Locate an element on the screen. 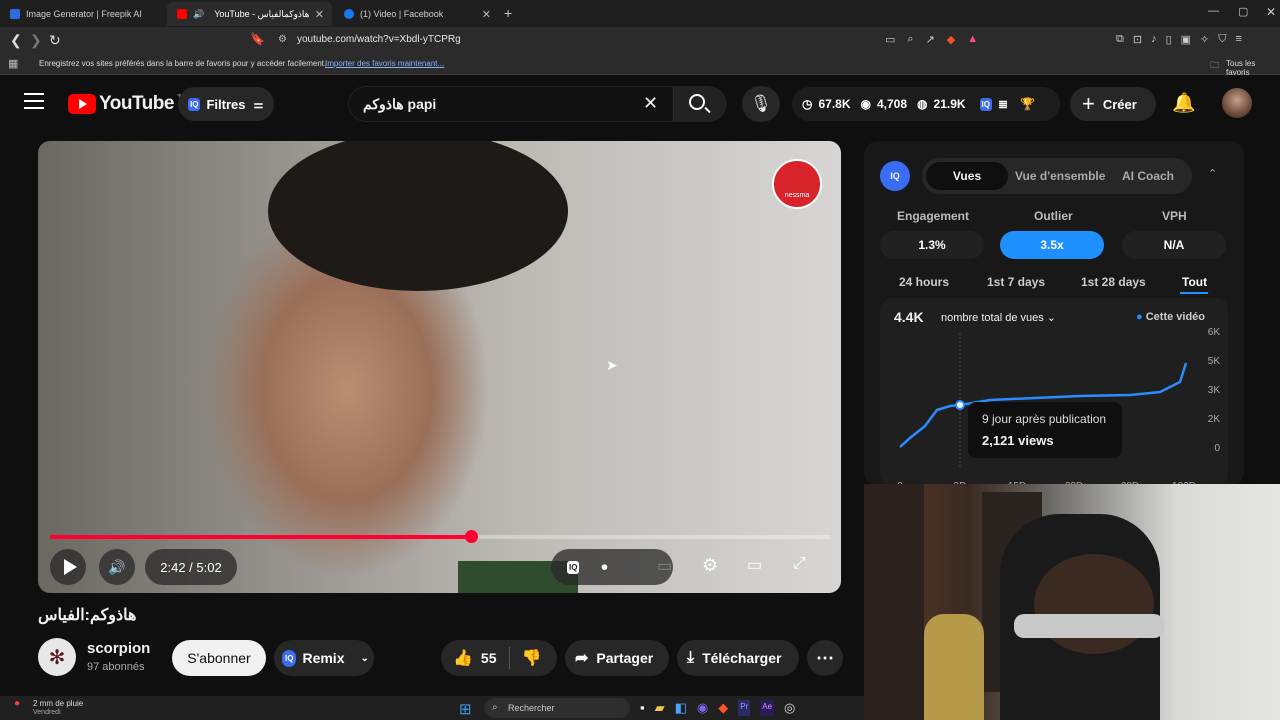 The image size is (1280, 720). sidebar-icon: ▯ is located at coordinates (1169, 39).